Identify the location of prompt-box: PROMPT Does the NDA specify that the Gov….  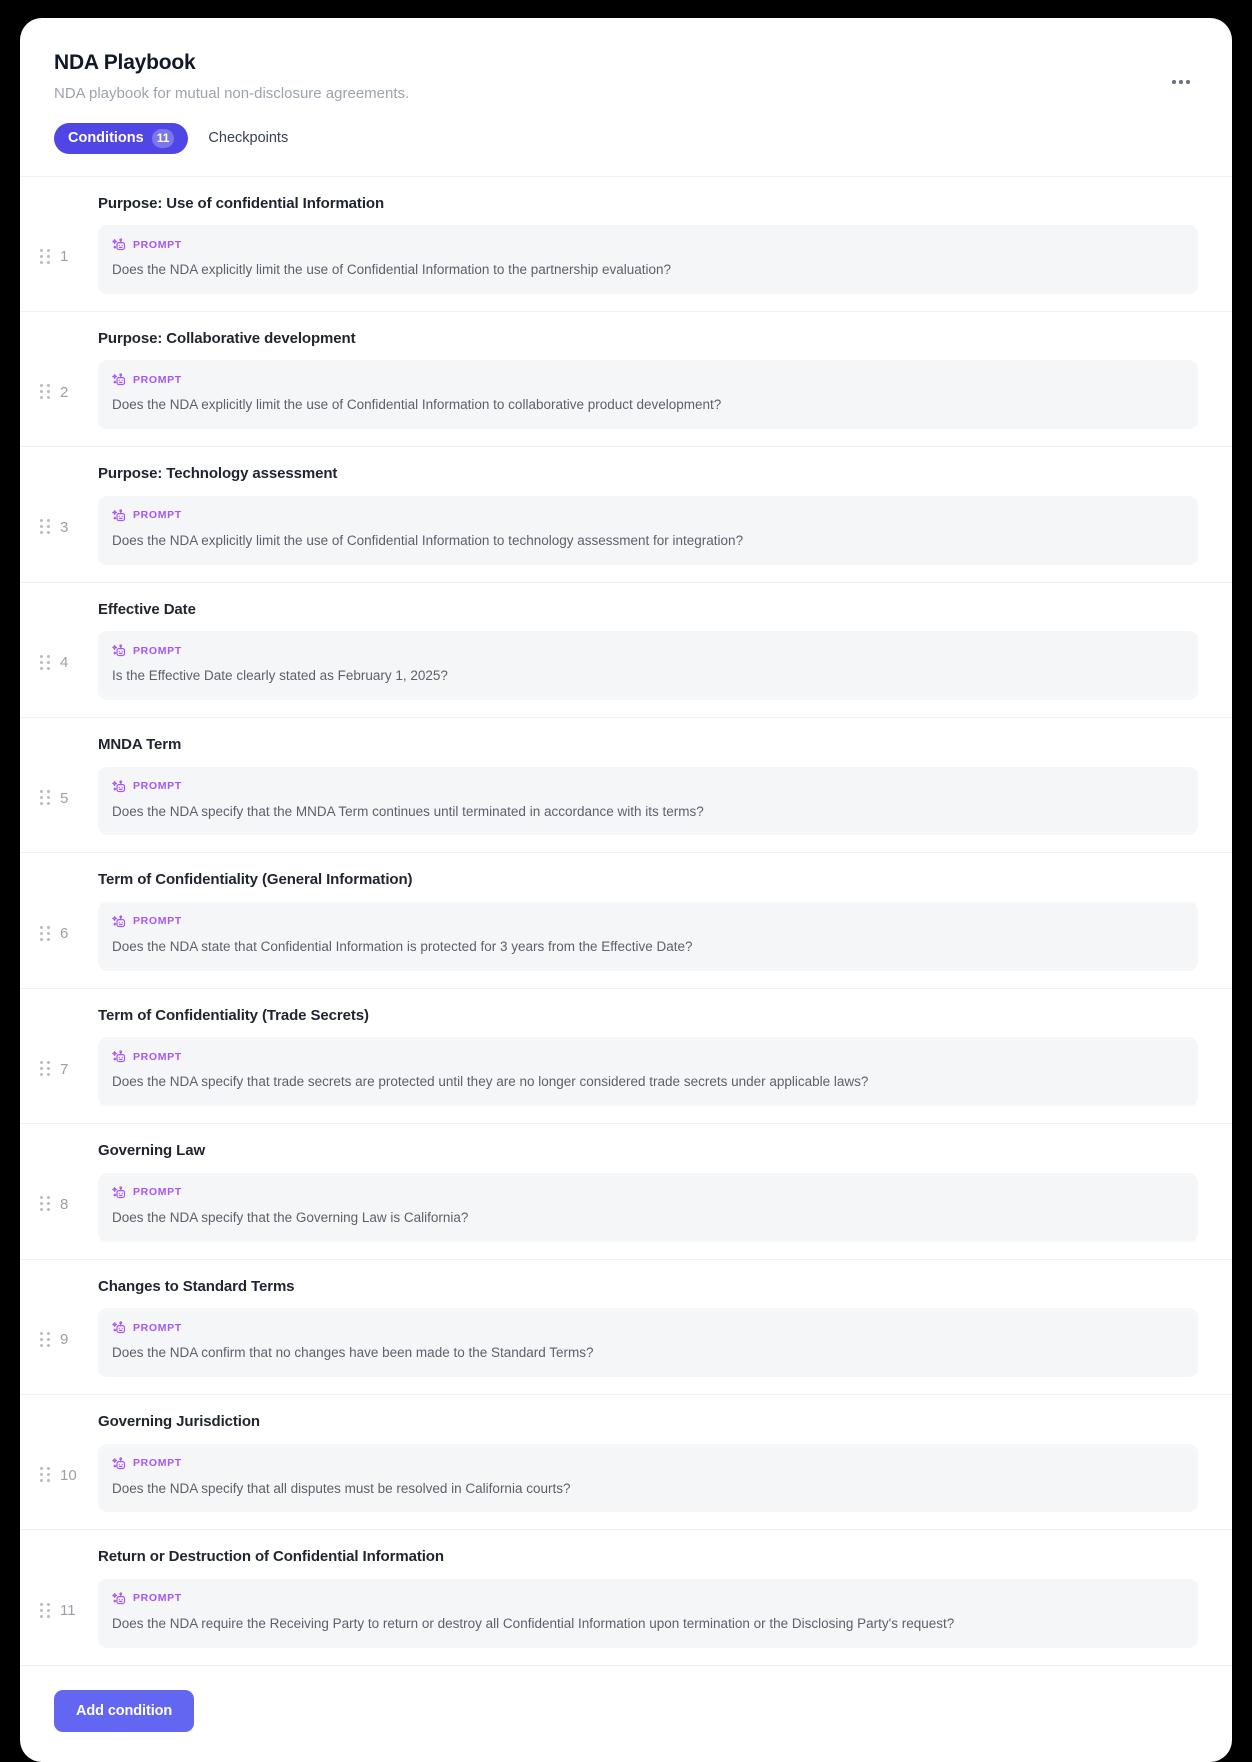
(648, 1207).